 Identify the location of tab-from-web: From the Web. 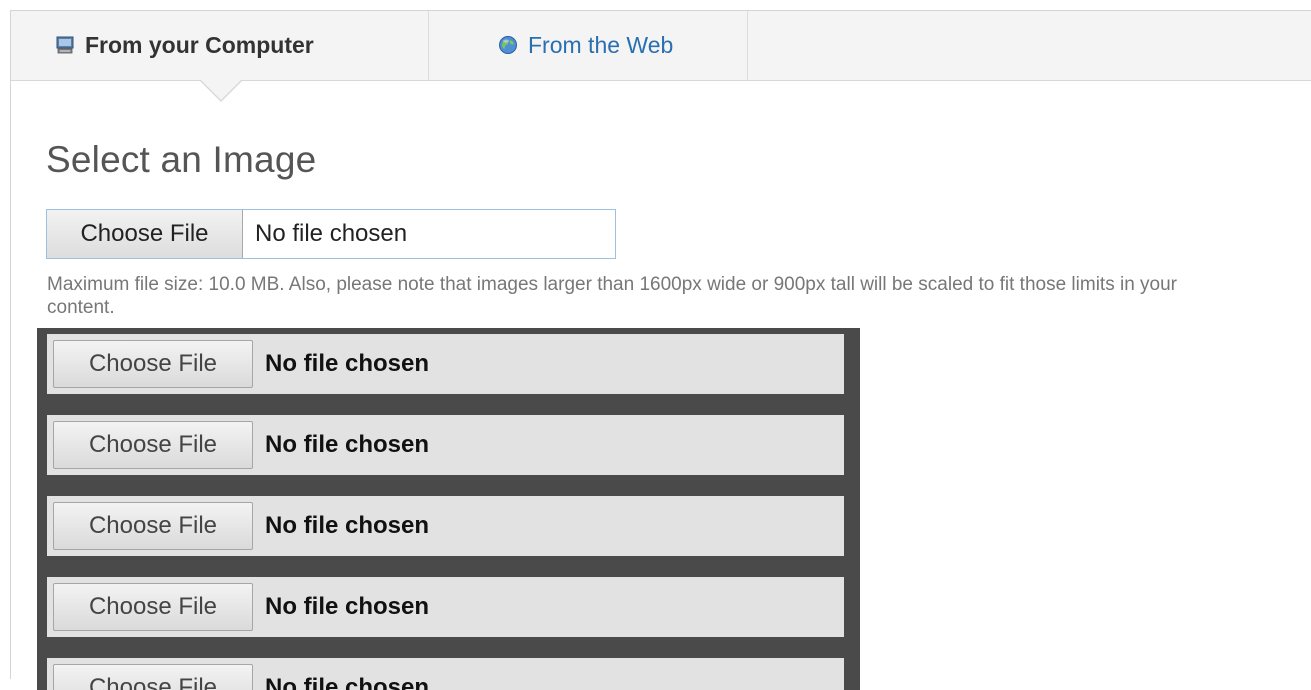
(589, 45).